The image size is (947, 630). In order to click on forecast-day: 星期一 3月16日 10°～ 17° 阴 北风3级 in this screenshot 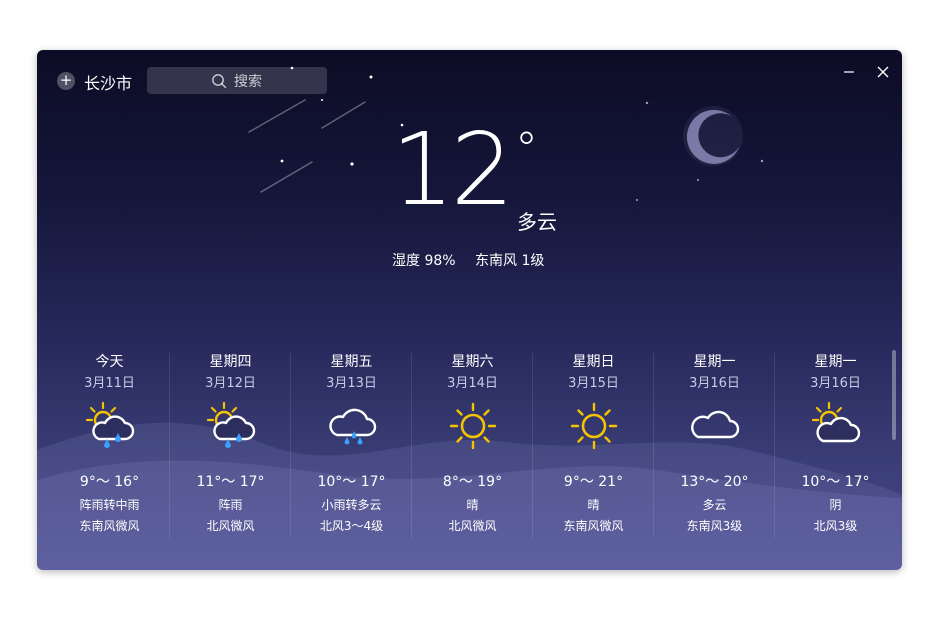, I will do `click(835, 443)`.